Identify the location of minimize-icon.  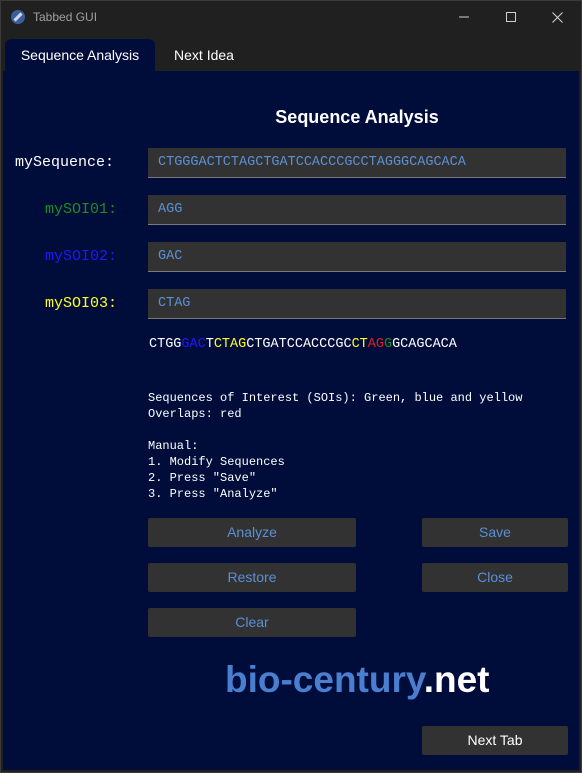
(464, 17).